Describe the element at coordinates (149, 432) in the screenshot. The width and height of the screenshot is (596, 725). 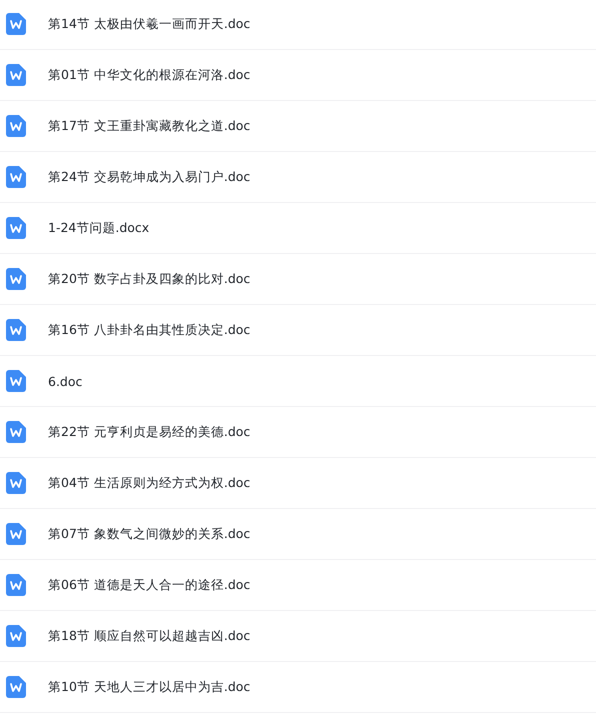
I see `file-name: 第22节 元亨利贞是易经的美德.doc` at that location.